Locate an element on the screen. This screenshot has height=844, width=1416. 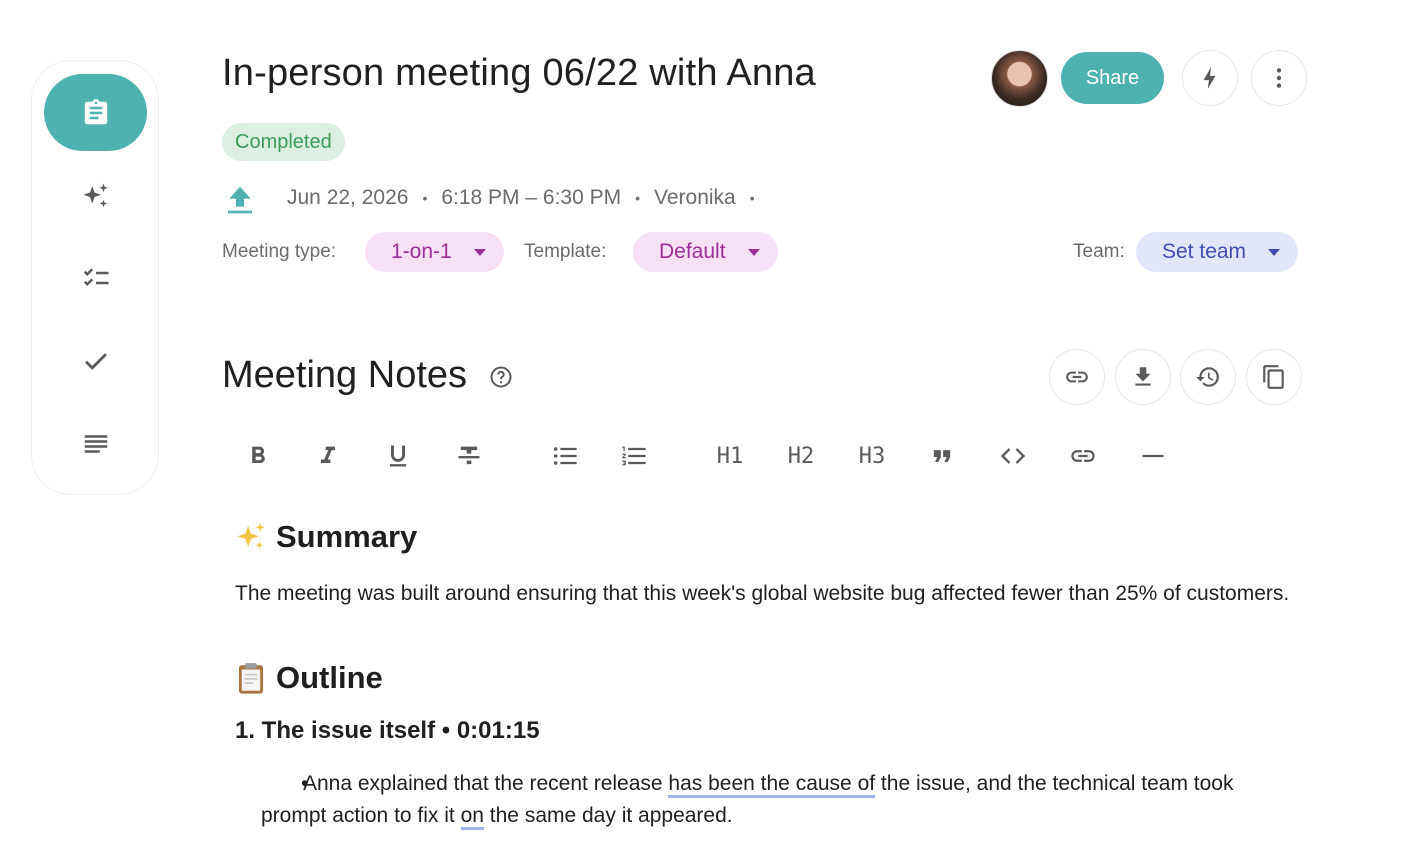
sidebar is located at coordinates (95, 277).